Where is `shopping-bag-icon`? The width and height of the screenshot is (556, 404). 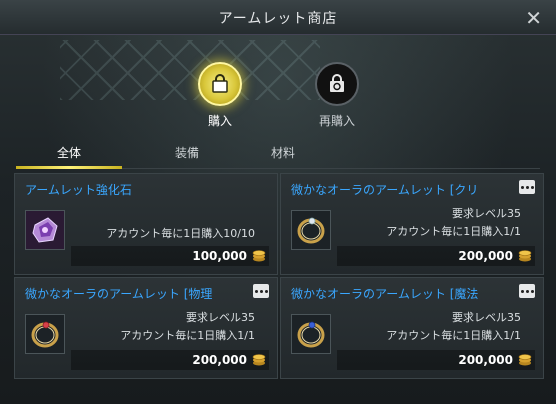
shopping-bag-icon is located at coordinates (220, 84).